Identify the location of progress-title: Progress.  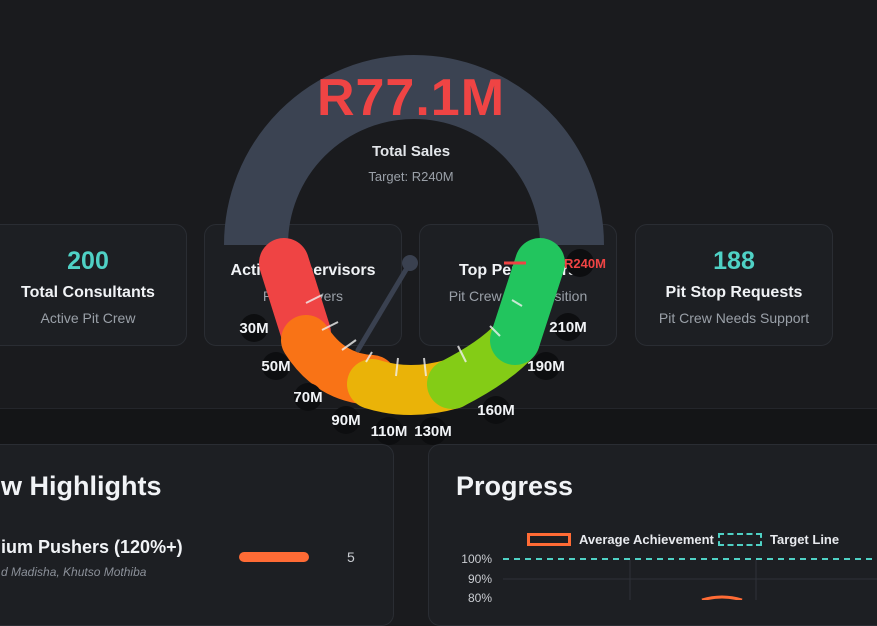
(515, 486).